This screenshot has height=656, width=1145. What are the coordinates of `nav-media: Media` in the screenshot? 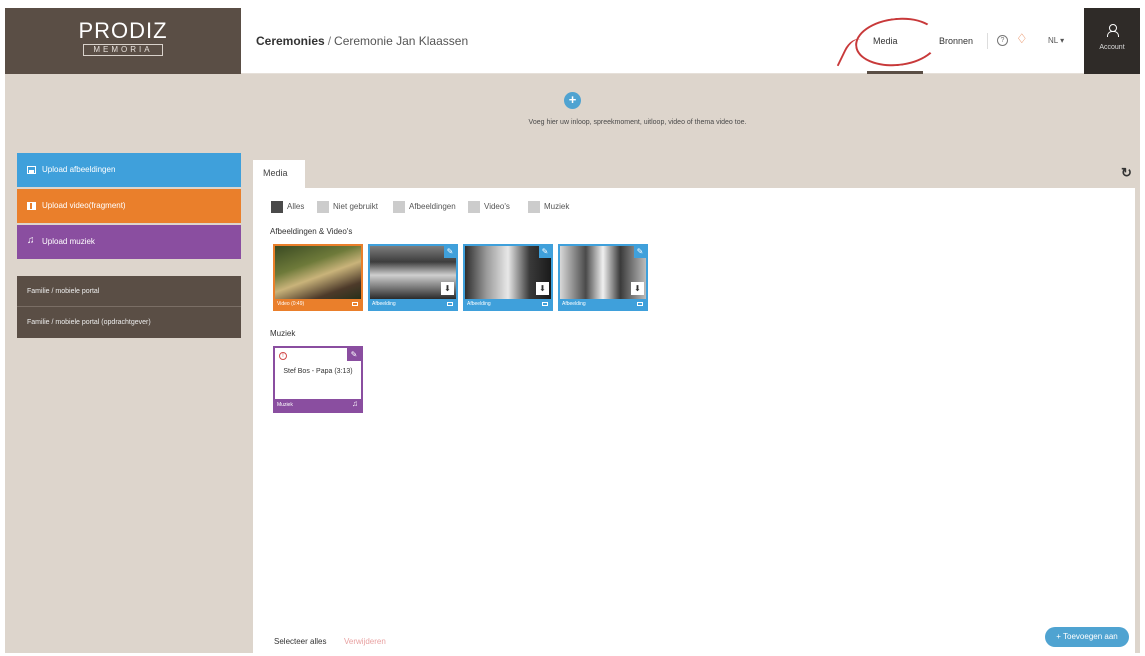 It's located at (885, 41).